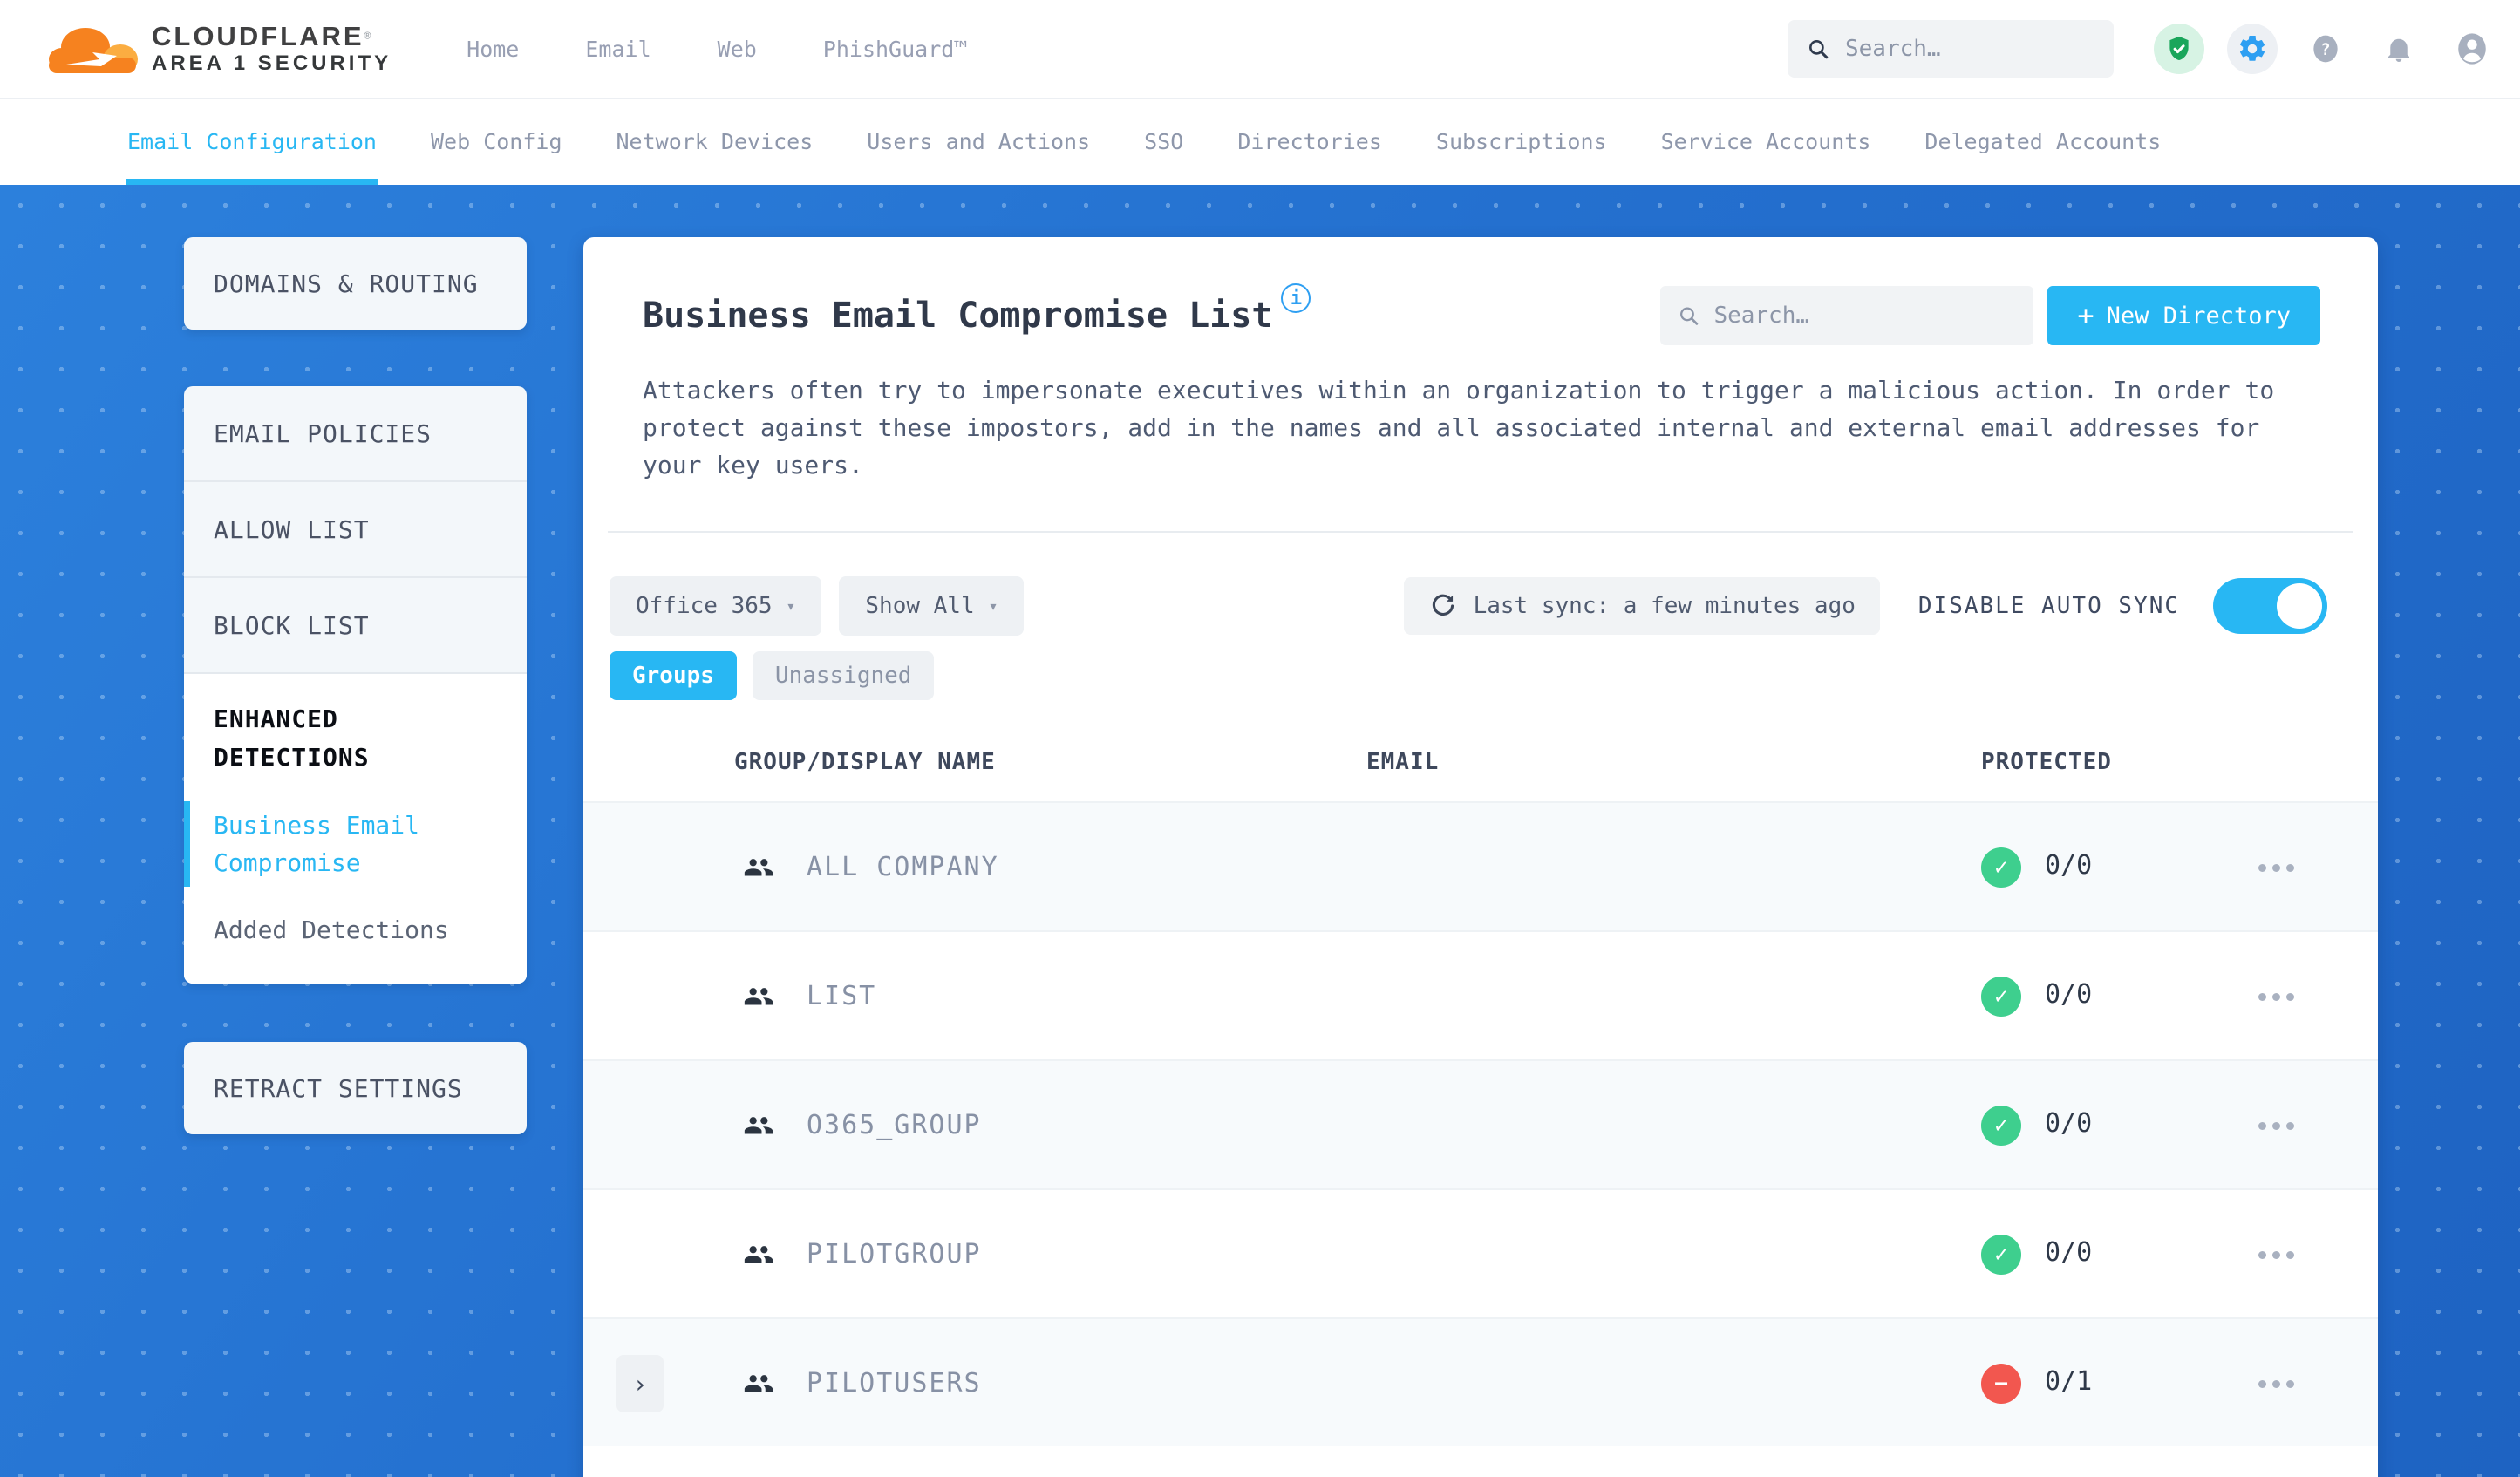 The height and width of the screenshot is (1477, 2520). Describe the element at coordinates (715, 141) in the screenshot. I see `tab-network-devices: Network Devices` at that location.